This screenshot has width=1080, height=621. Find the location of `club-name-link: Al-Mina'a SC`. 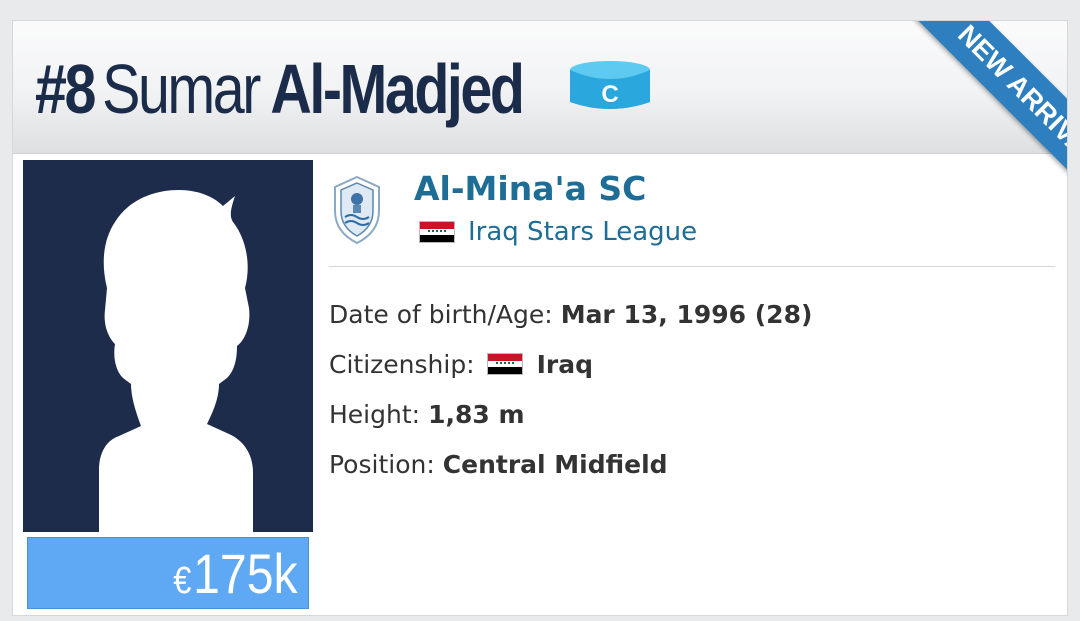

club-name-link: Al-Mina'a SC is located at coordinates (530, 188).